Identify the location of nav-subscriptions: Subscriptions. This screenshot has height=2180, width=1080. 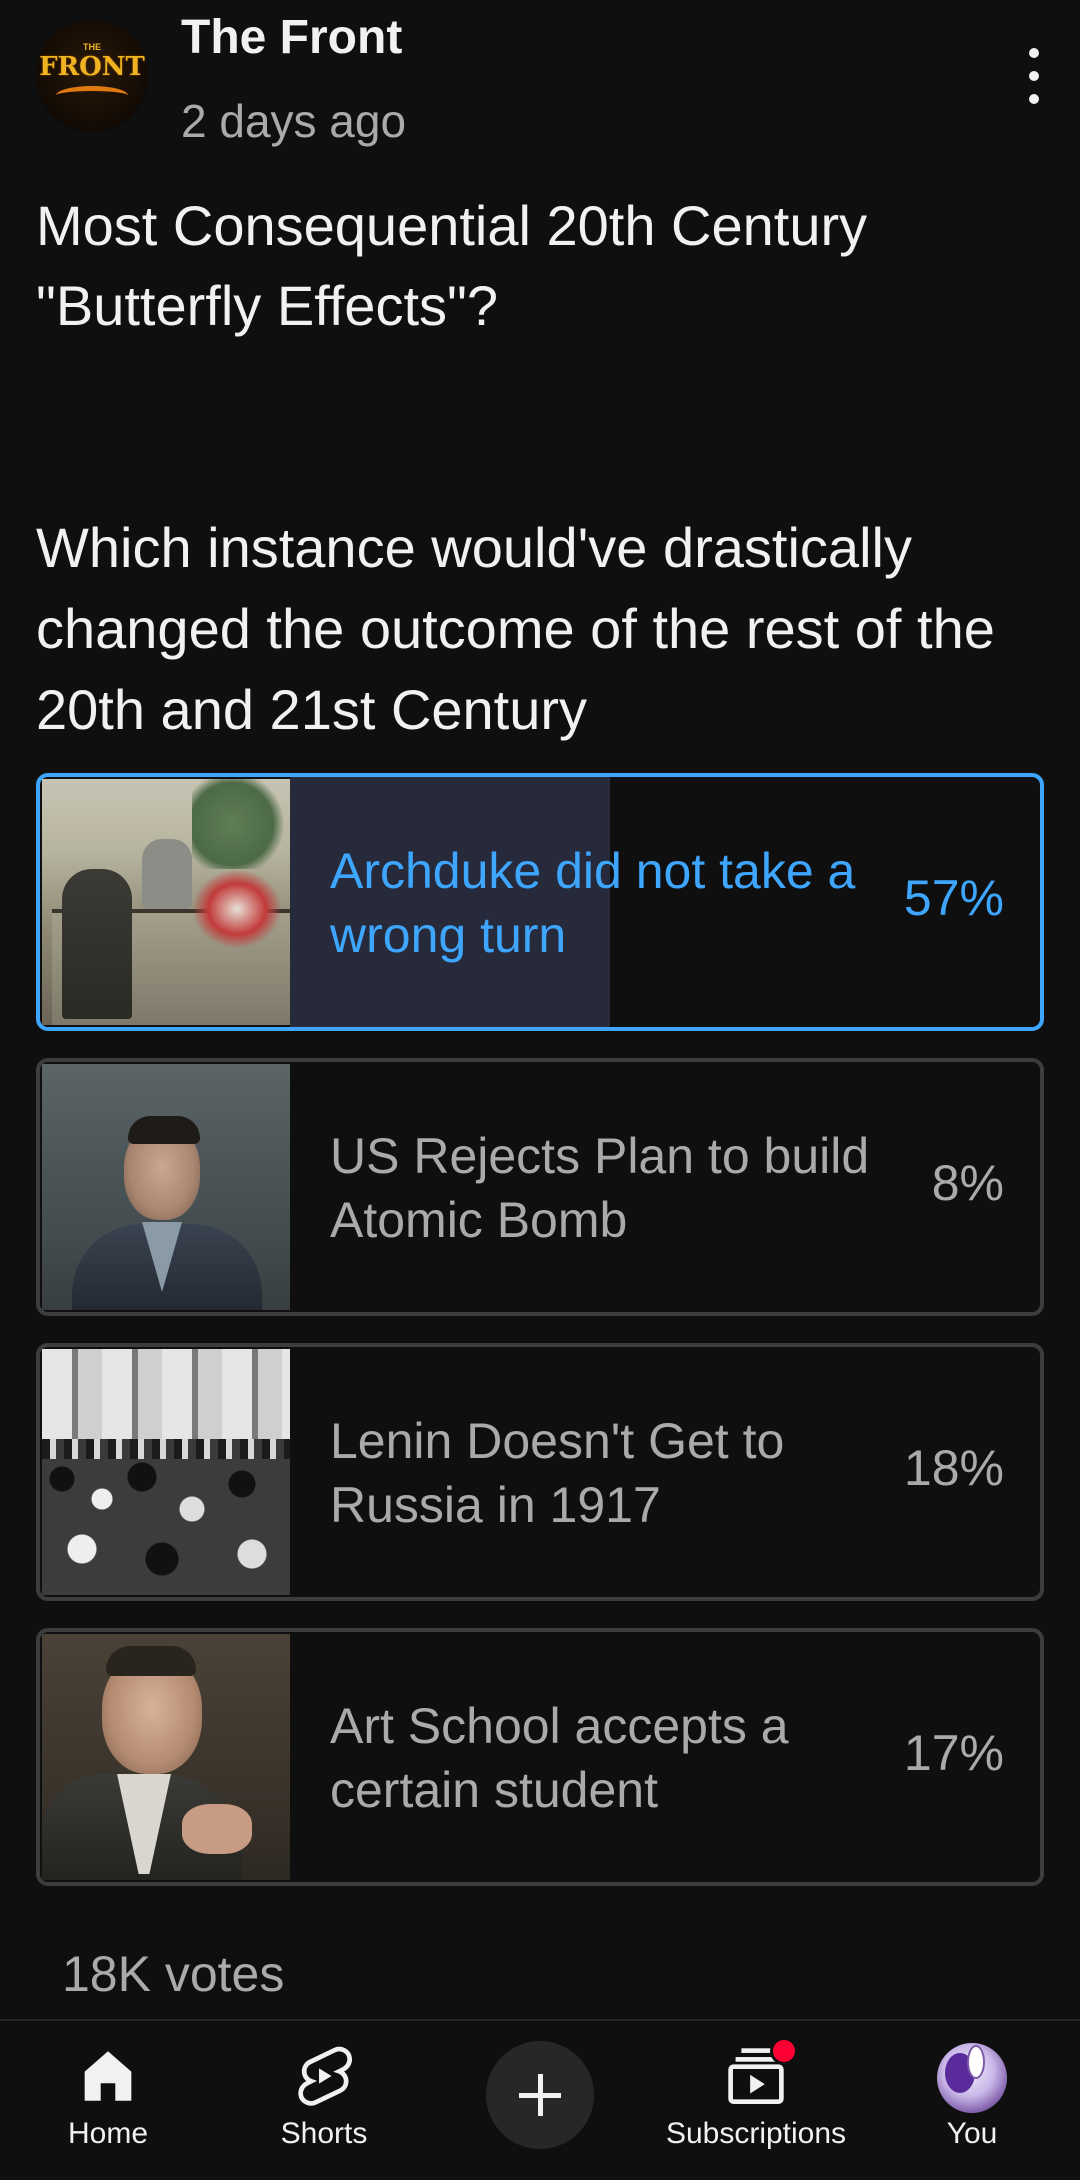
(756, 2100).